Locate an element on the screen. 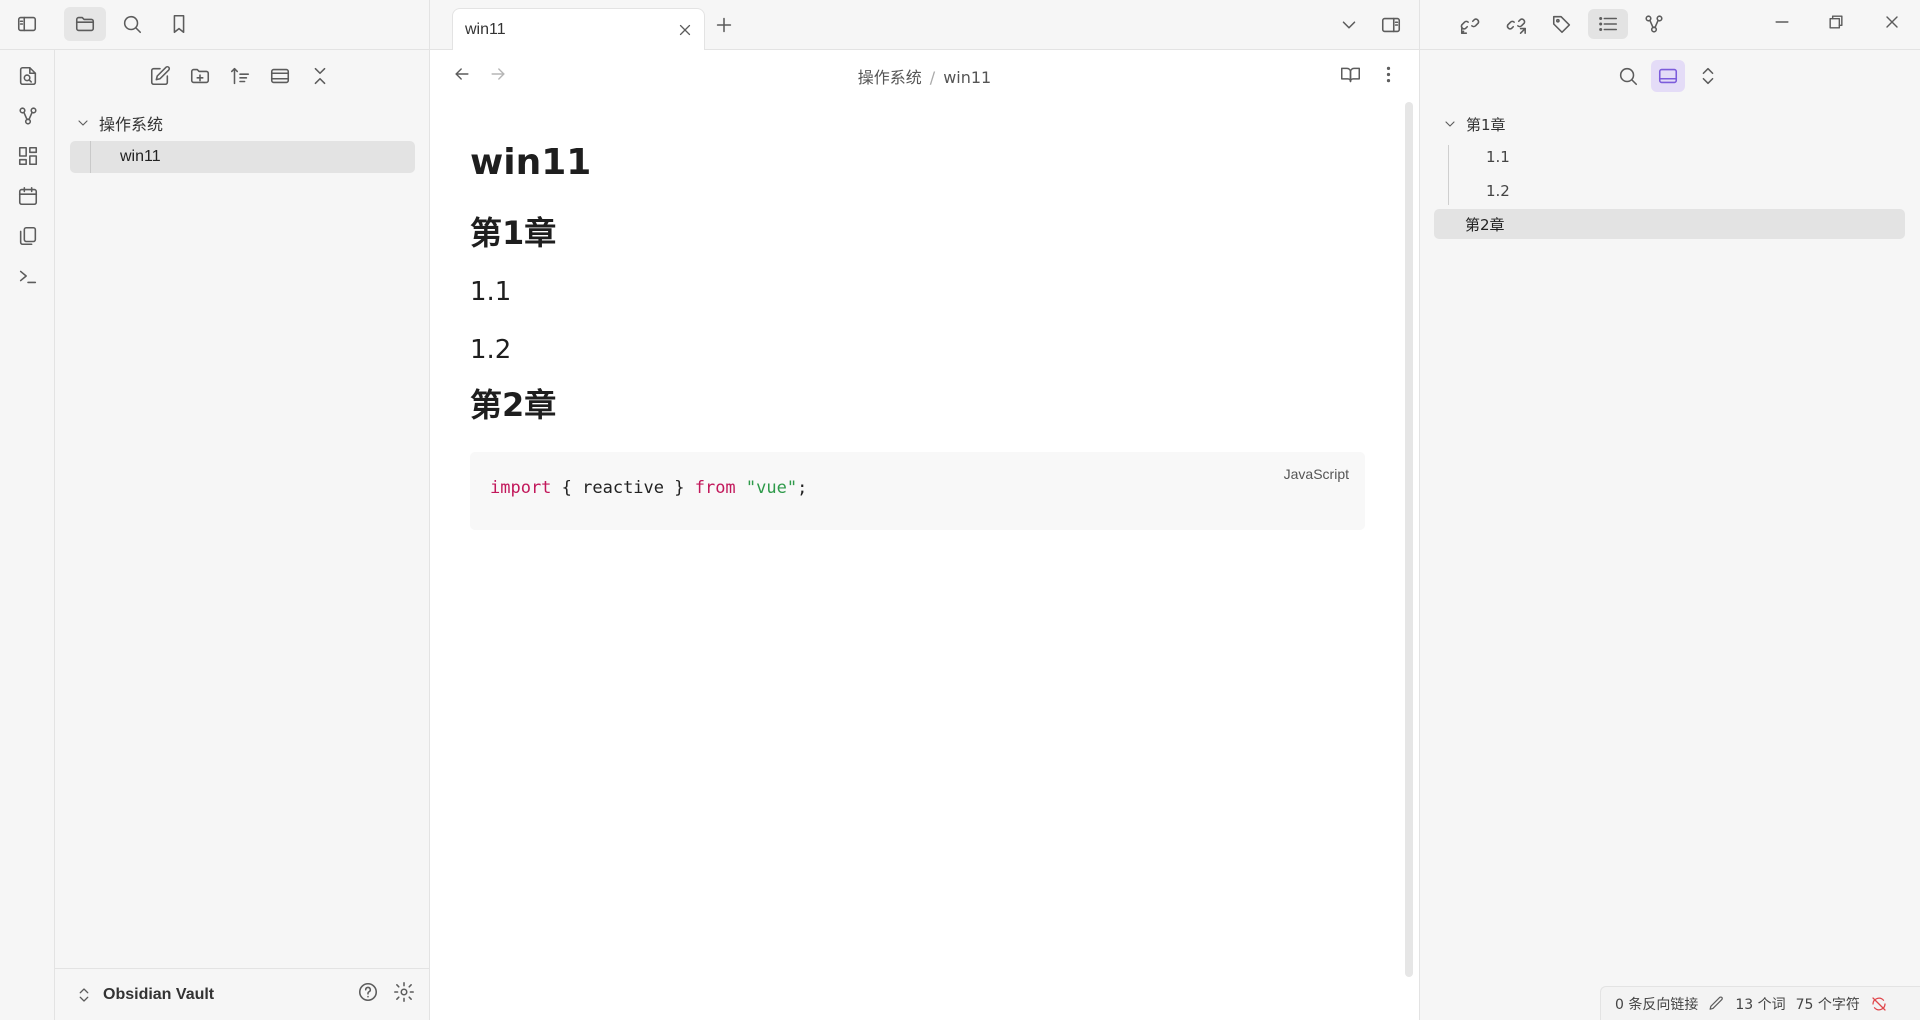  explorer-toolbar is located at coordinates (242, 76).